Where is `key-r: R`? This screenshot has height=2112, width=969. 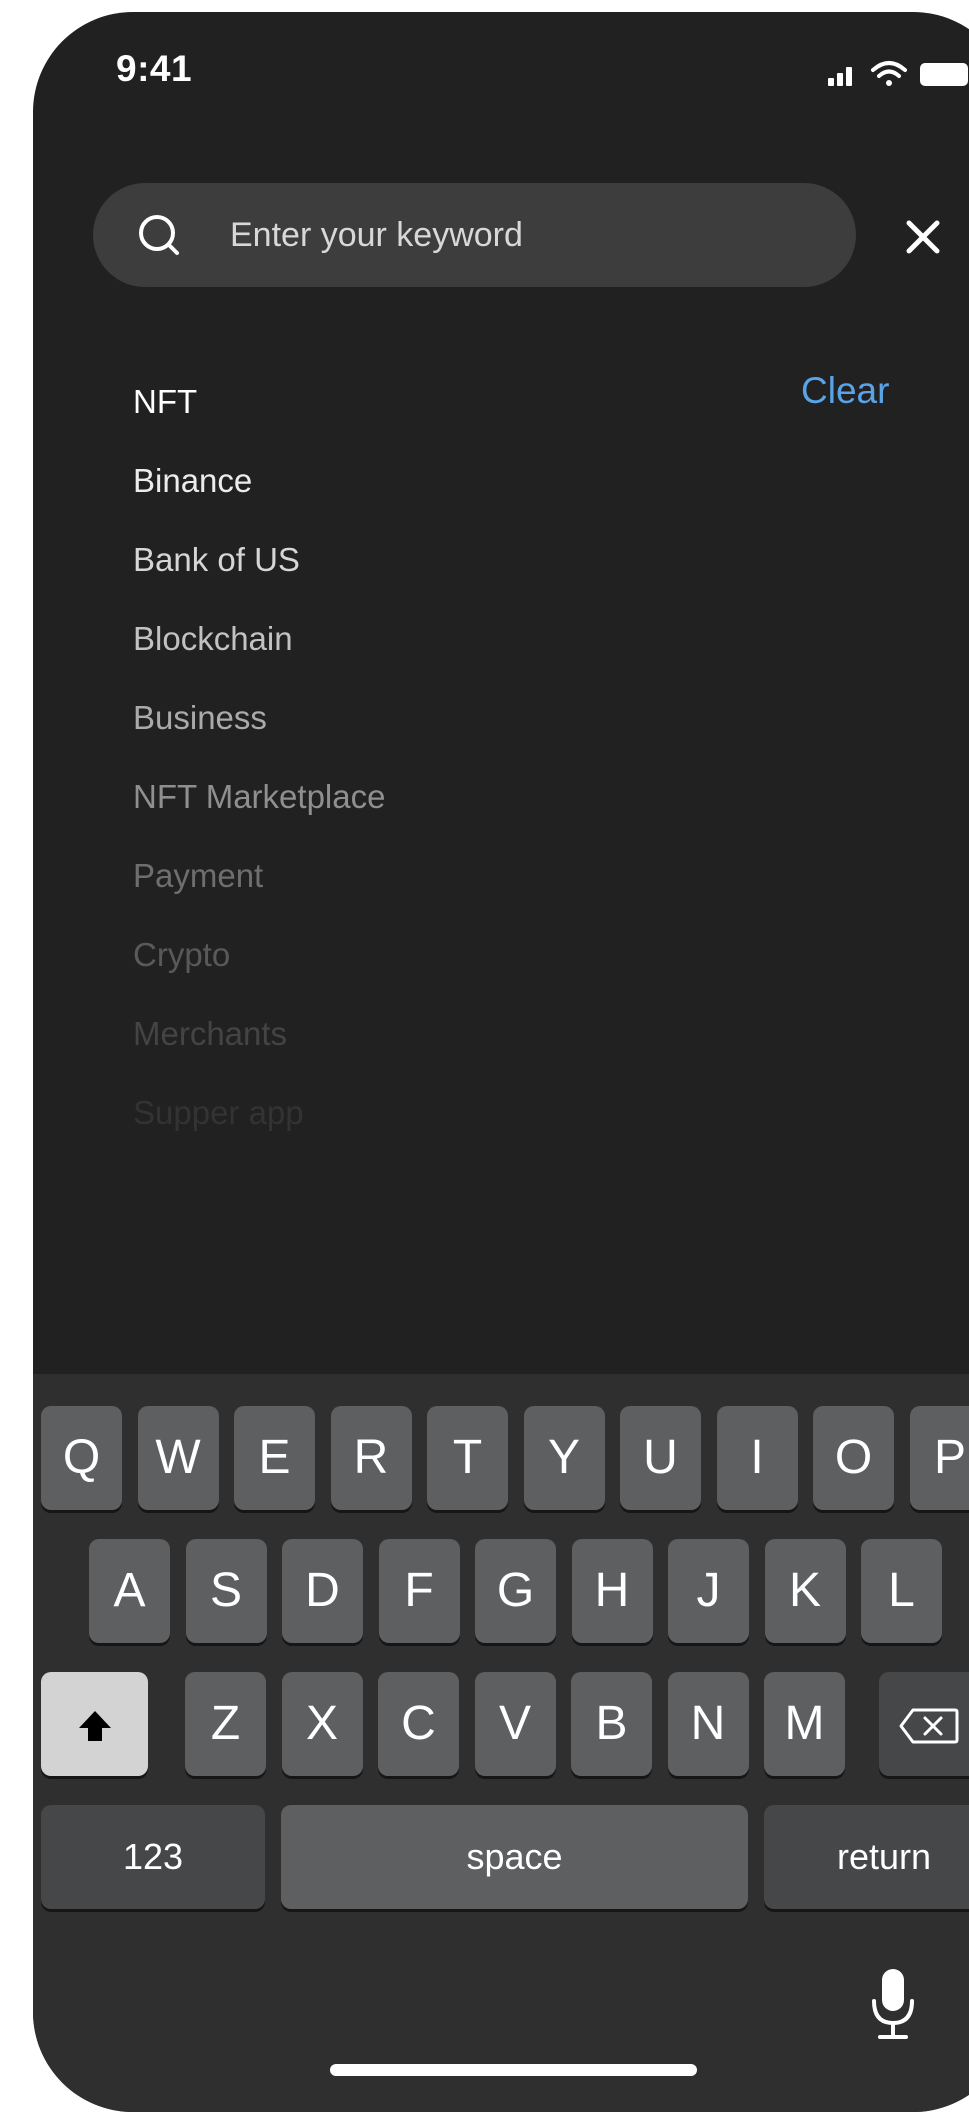
key-r: R is located at coordinates (371, 1458).